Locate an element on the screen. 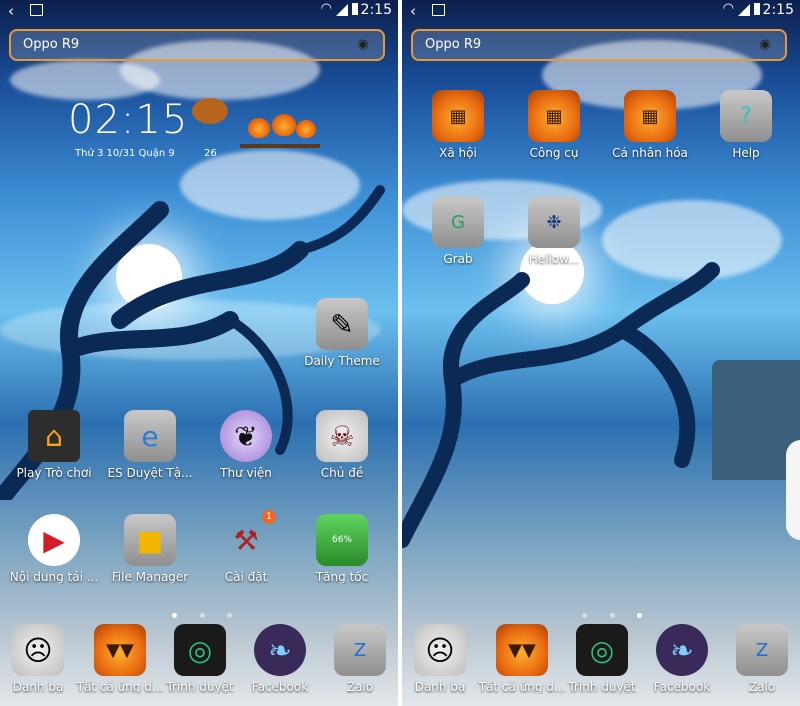 The width and height of the screenshot is (800, 706). app-file-manager: ■ File Manager is located at coordinates (150, 549).